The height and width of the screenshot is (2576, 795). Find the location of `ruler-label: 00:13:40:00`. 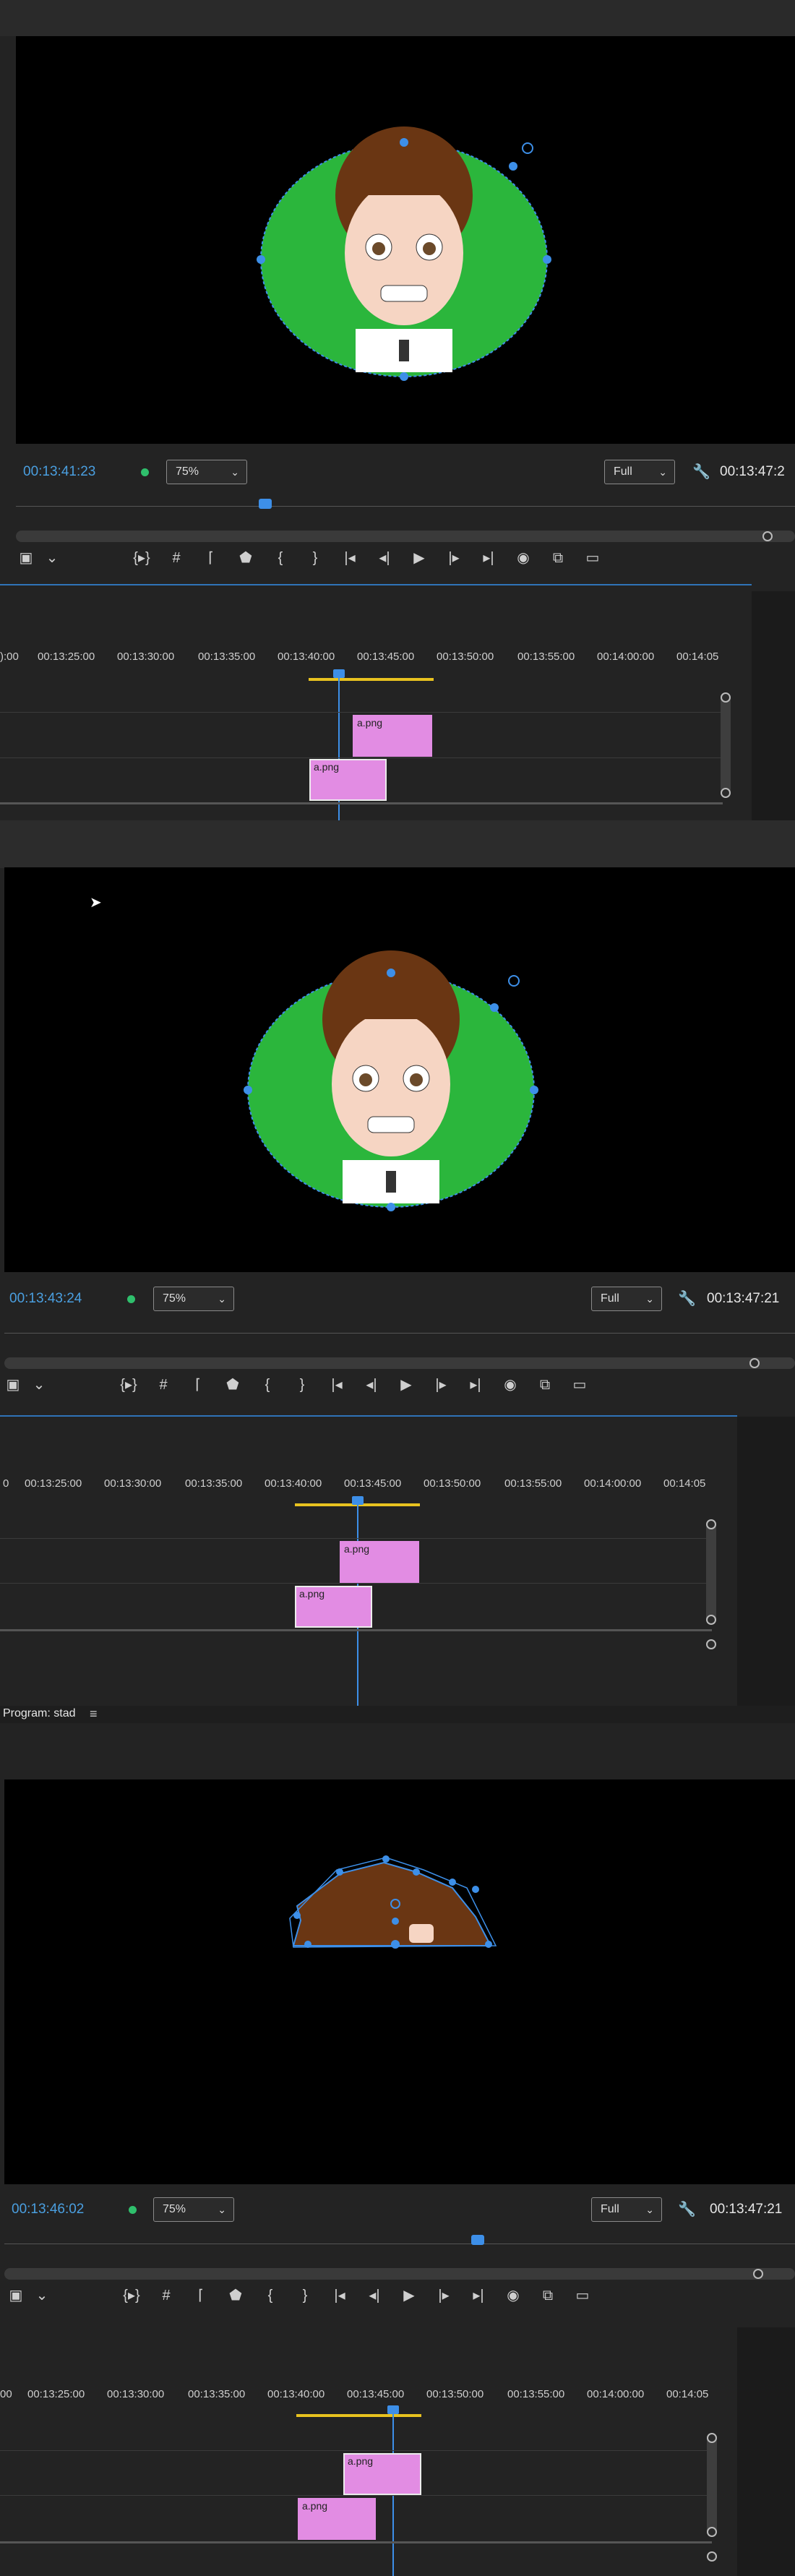

ruler-label: 00:13:40:00 is located at coordinates (296, 2394).